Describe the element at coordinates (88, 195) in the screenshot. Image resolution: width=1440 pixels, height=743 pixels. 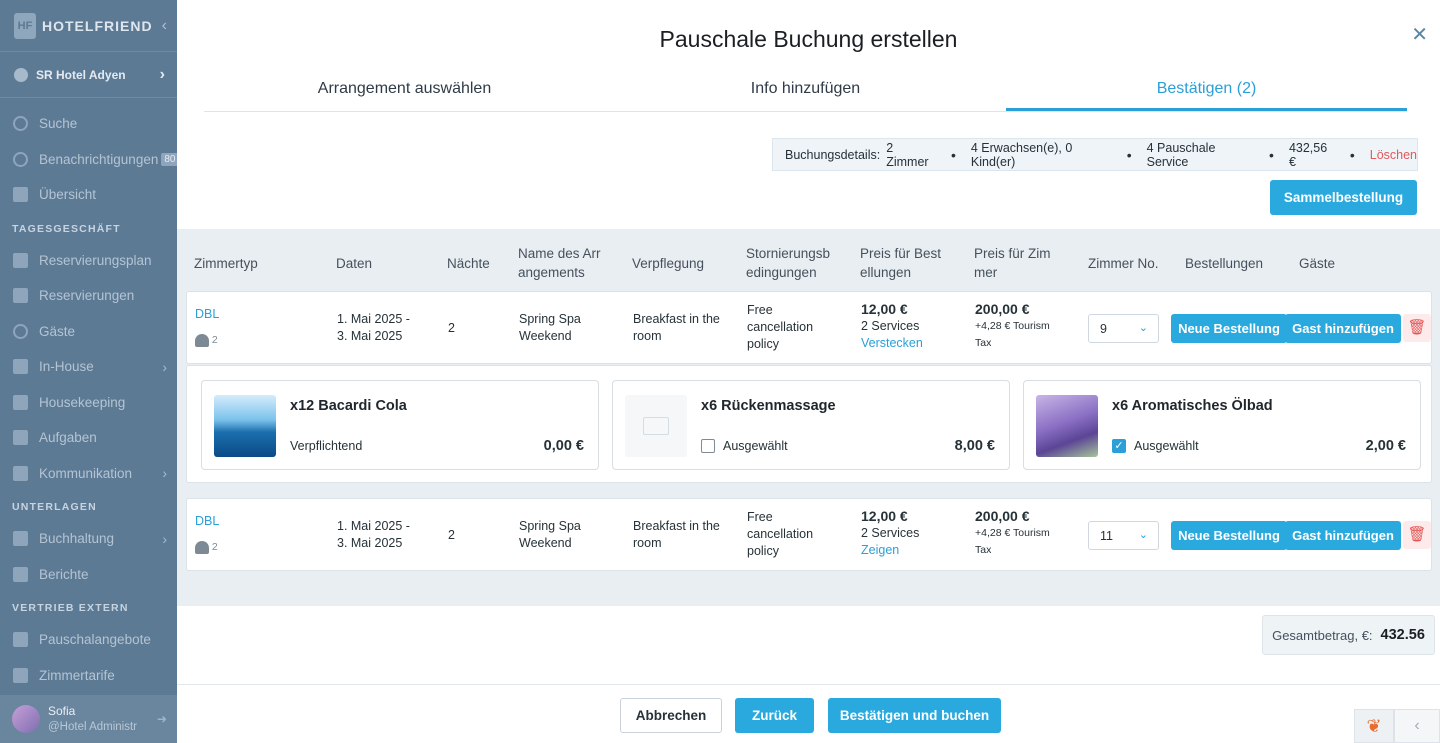
I see `sidebar-item-uebersicht: Übersicht` at that location.